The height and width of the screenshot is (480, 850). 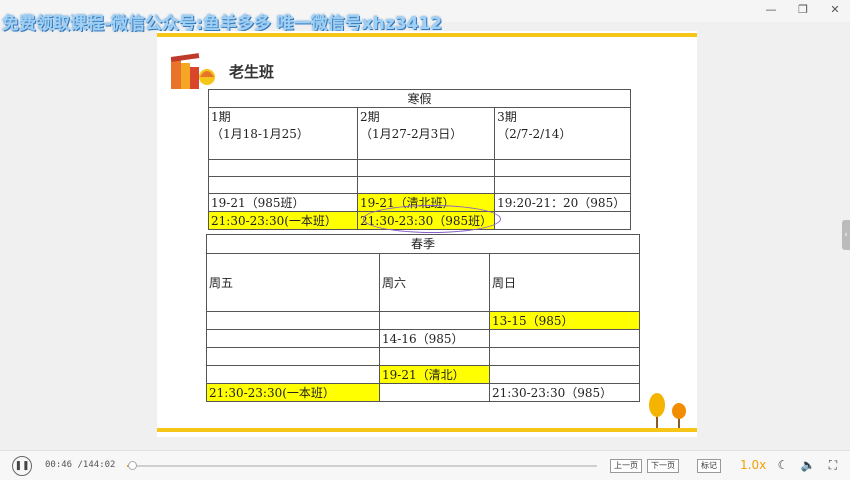 I want to click on video-player-bar: ❚❚ 00:46 /144:02 上一页 下一页 标记 1.0x ☾ 🔈 ⛶, so click(x=425, y=465).